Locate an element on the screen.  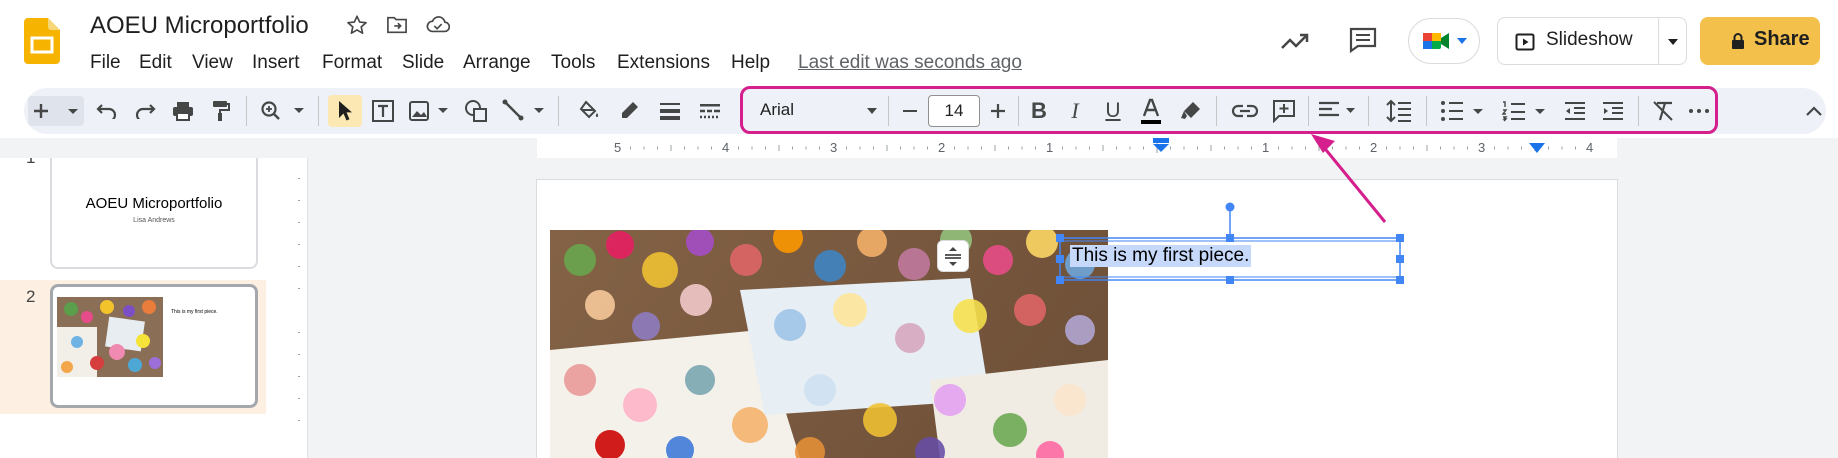
underline-icon: U is located at coordinates (1113, 111).